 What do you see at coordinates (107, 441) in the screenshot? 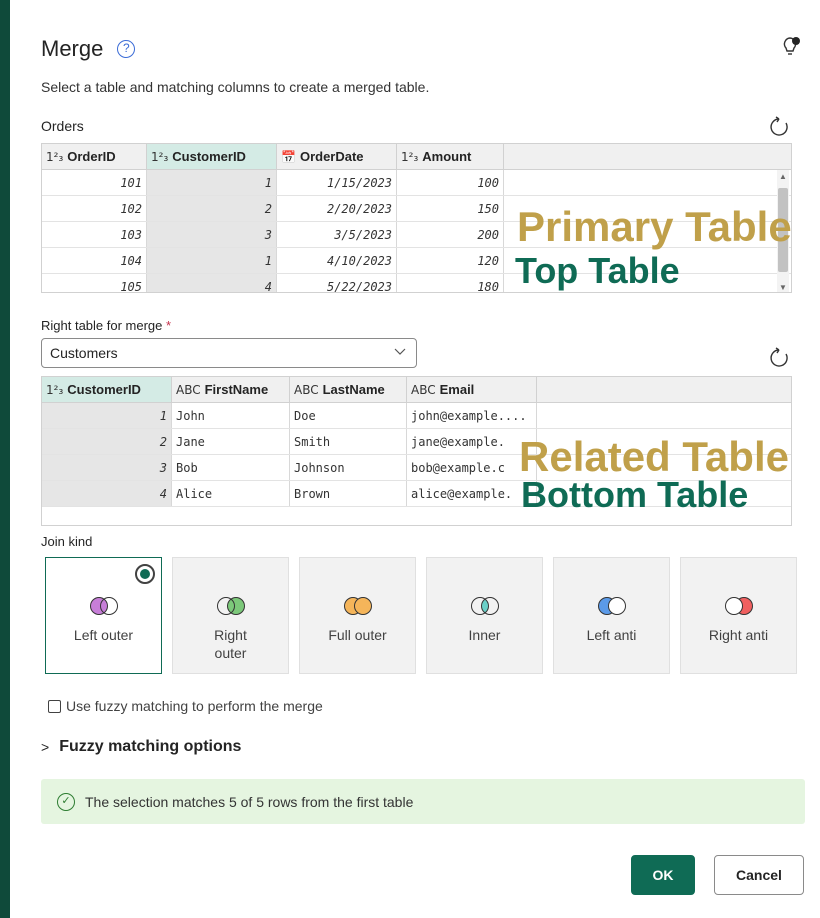
I see `cell: 2` at bounding box center [107, 441].